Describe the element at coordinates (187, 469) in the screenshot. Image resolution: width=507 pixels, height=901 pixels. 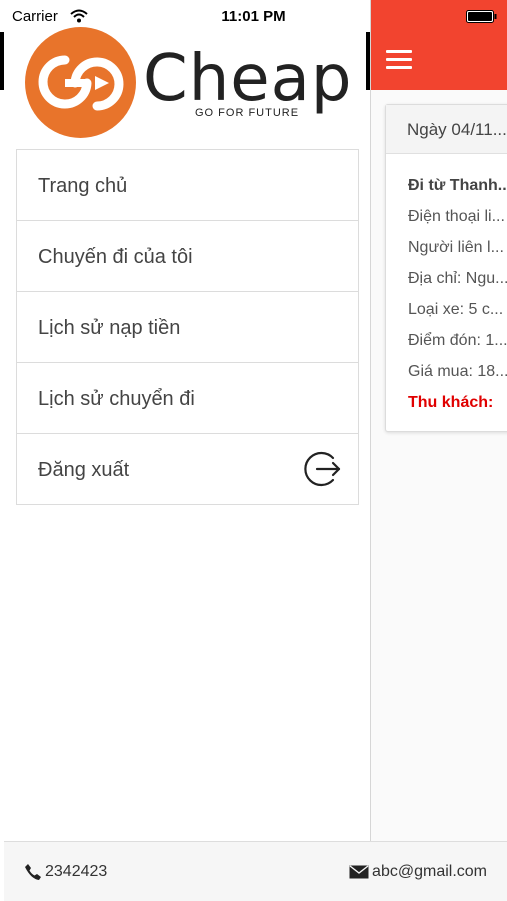
I see `menu-item-logout: Đăng xuất` at that location.